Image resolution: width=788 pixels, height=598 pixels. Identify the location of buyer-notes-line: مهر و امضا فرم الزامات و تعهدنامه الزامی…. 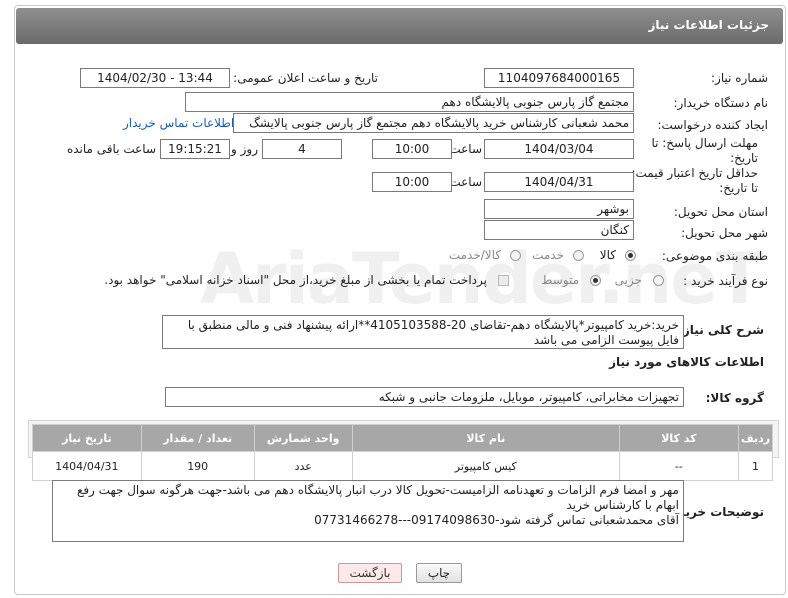
(377, 490).